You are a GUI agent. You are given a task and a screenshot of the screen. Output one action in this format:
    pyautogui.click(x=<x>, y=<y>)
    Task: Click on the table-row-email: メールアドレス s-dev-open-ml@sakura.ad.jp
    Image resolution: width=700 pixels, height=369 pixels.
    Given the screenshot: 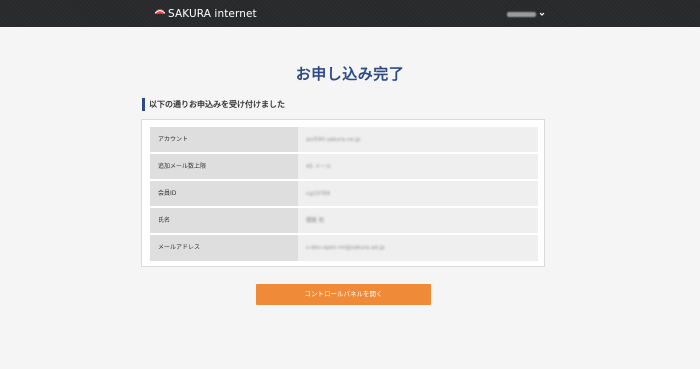 What is the action you would take?
    pyautogui.click(x=344, y=248)
    